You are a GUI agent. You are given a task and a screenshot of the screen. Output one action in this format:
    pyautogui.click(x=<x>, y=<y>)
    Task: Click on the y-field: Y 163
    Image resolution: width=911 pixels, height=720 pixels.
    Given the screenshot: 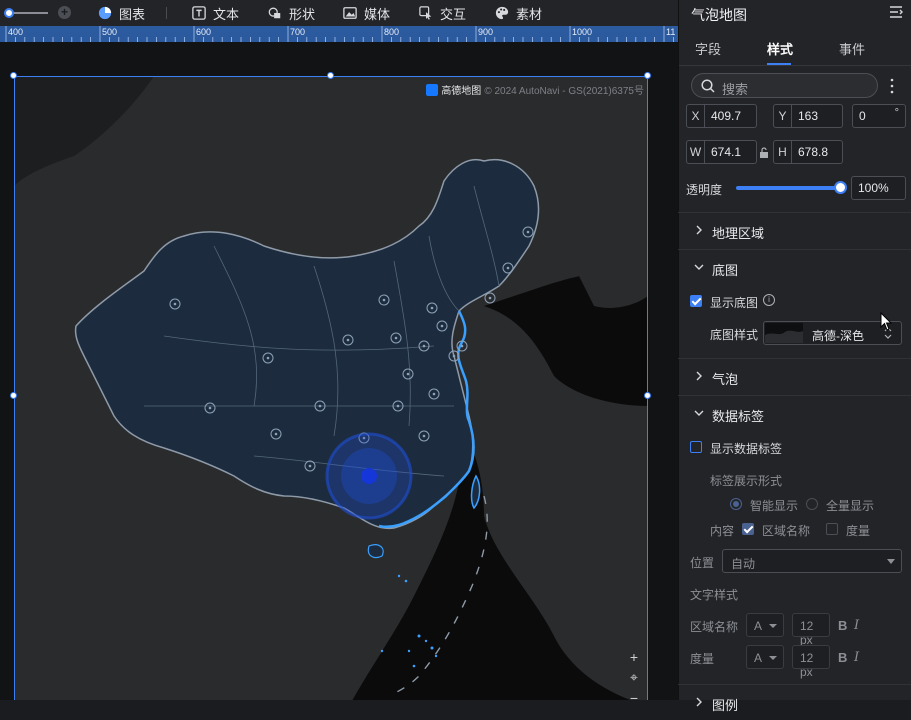 What is the action you would take?
    pyautogui.click(x=808, y=116)
    